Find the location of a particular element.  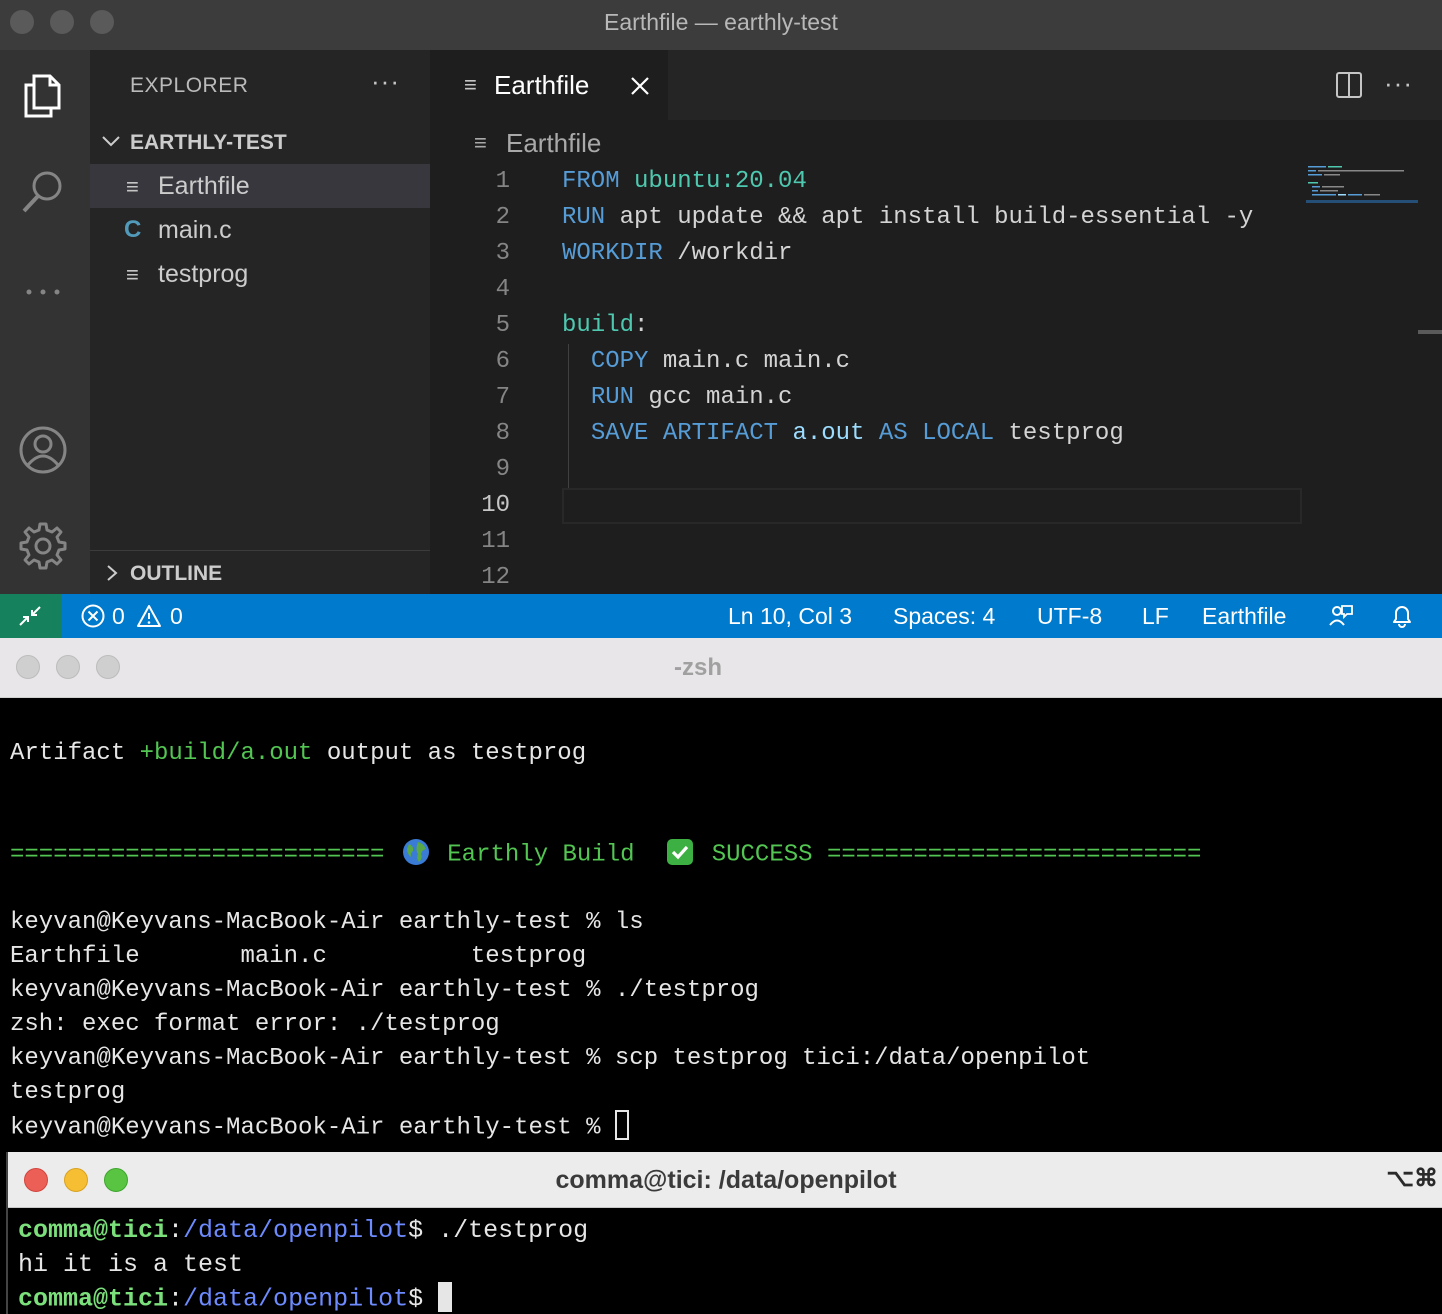

line-number: 6 is located at coordinates (502, 361).